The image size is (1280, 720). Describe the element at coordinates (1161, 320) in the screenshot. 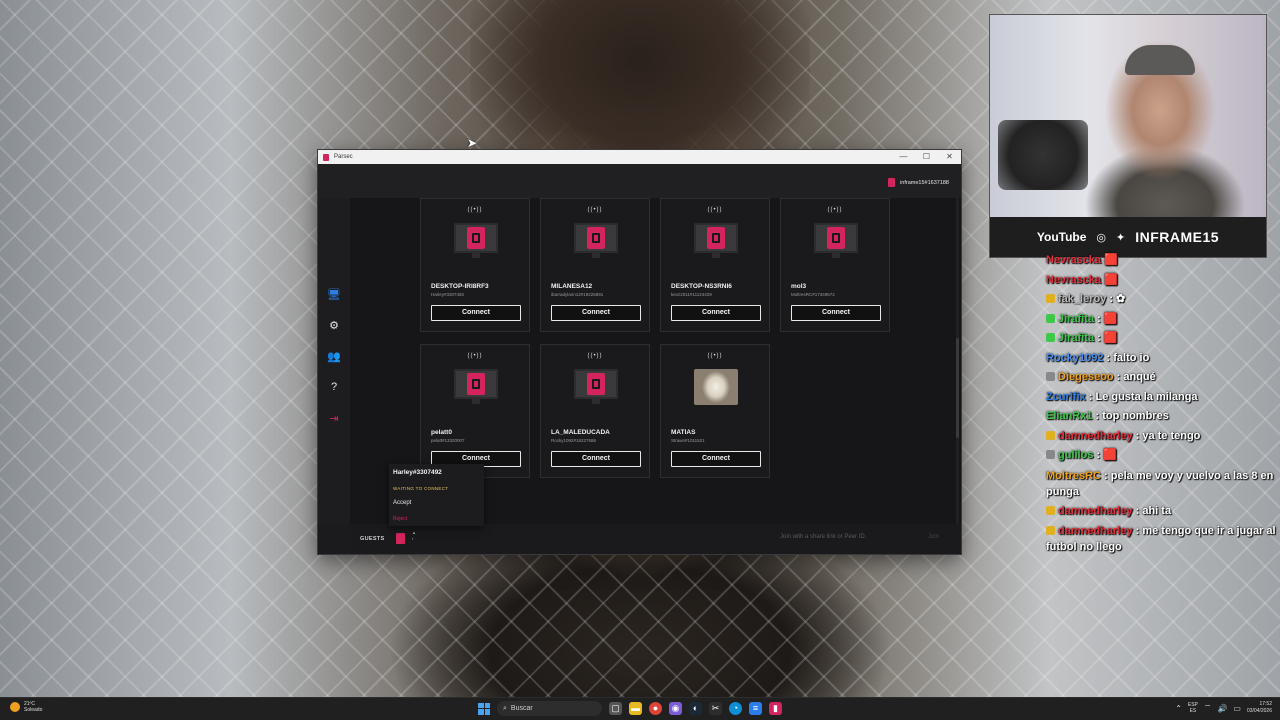

I see `chat-message: Jirafita: 🟥` at that location.